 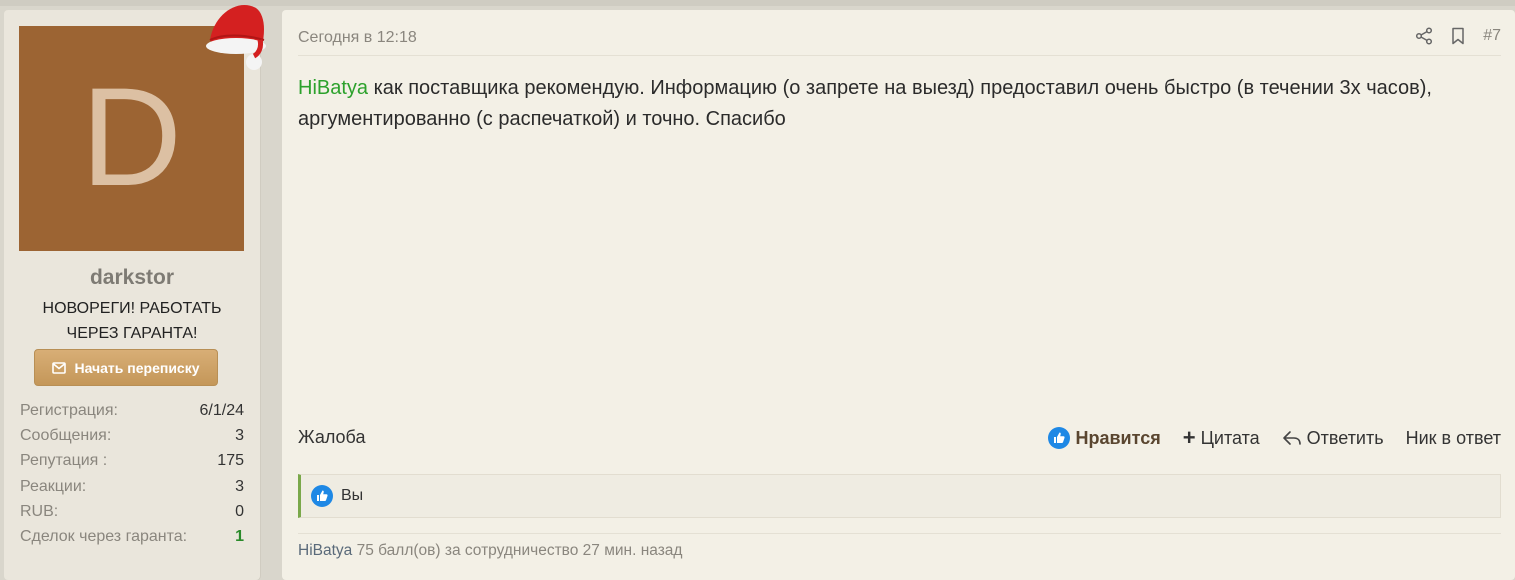 What do you see at coordinates (132, 278) in the screenshot?
I see `username: darkstor` at bounding box center [132, 278].